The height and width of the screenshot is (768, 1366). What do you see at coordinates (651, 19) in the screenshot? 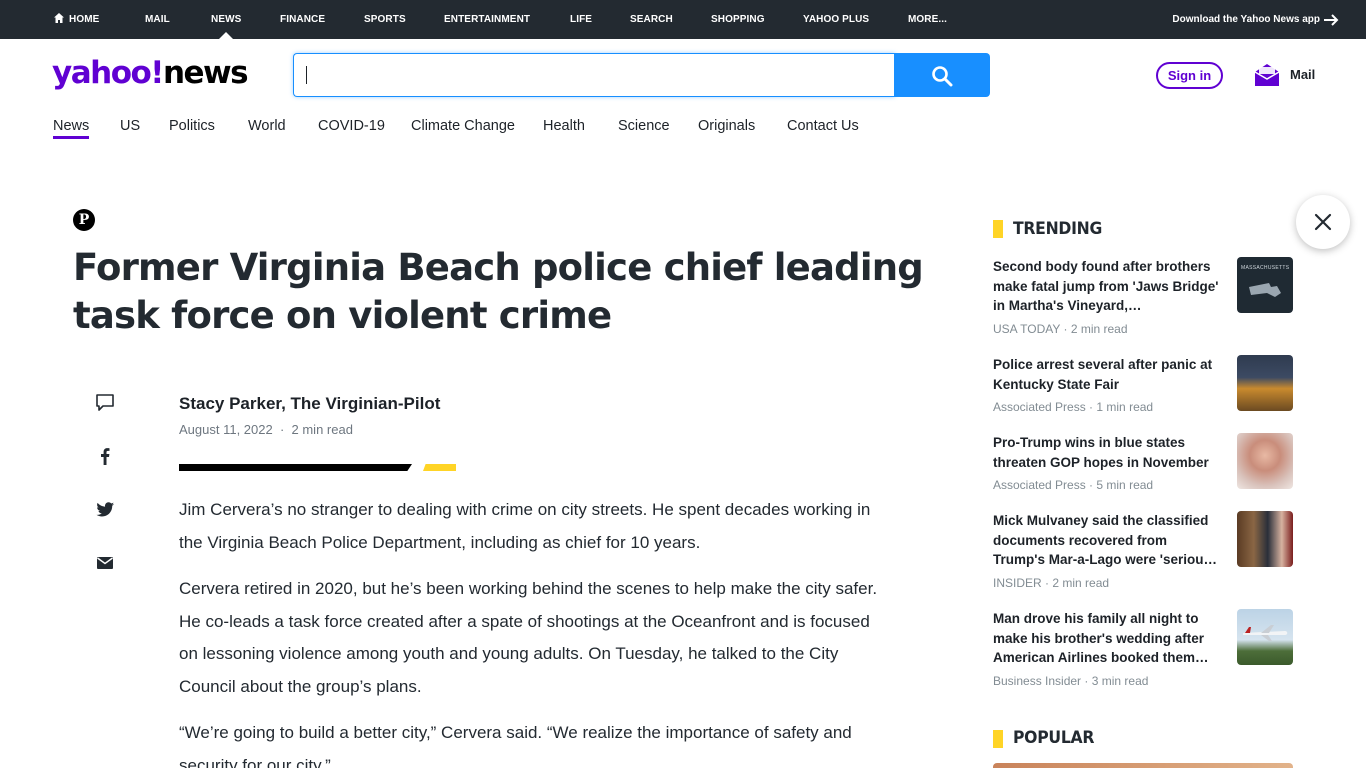
I see `top-nav-search: SEARCH` at bounding box center [651, 19].